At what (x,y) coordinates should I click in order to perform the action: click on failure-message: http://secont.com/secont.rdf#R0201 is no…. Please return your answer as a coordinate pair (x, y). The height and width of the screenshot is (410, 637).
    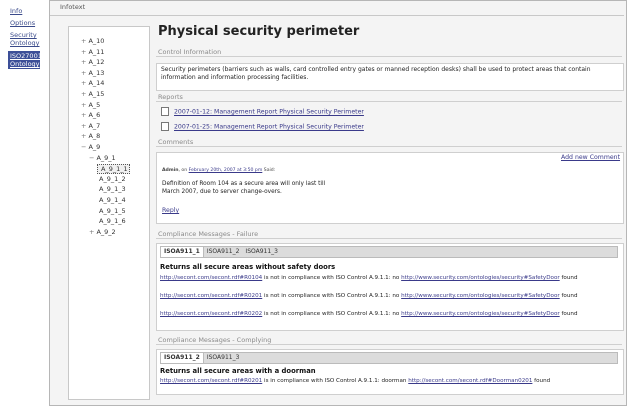
    Looking at the image, I should click on (369, 296).